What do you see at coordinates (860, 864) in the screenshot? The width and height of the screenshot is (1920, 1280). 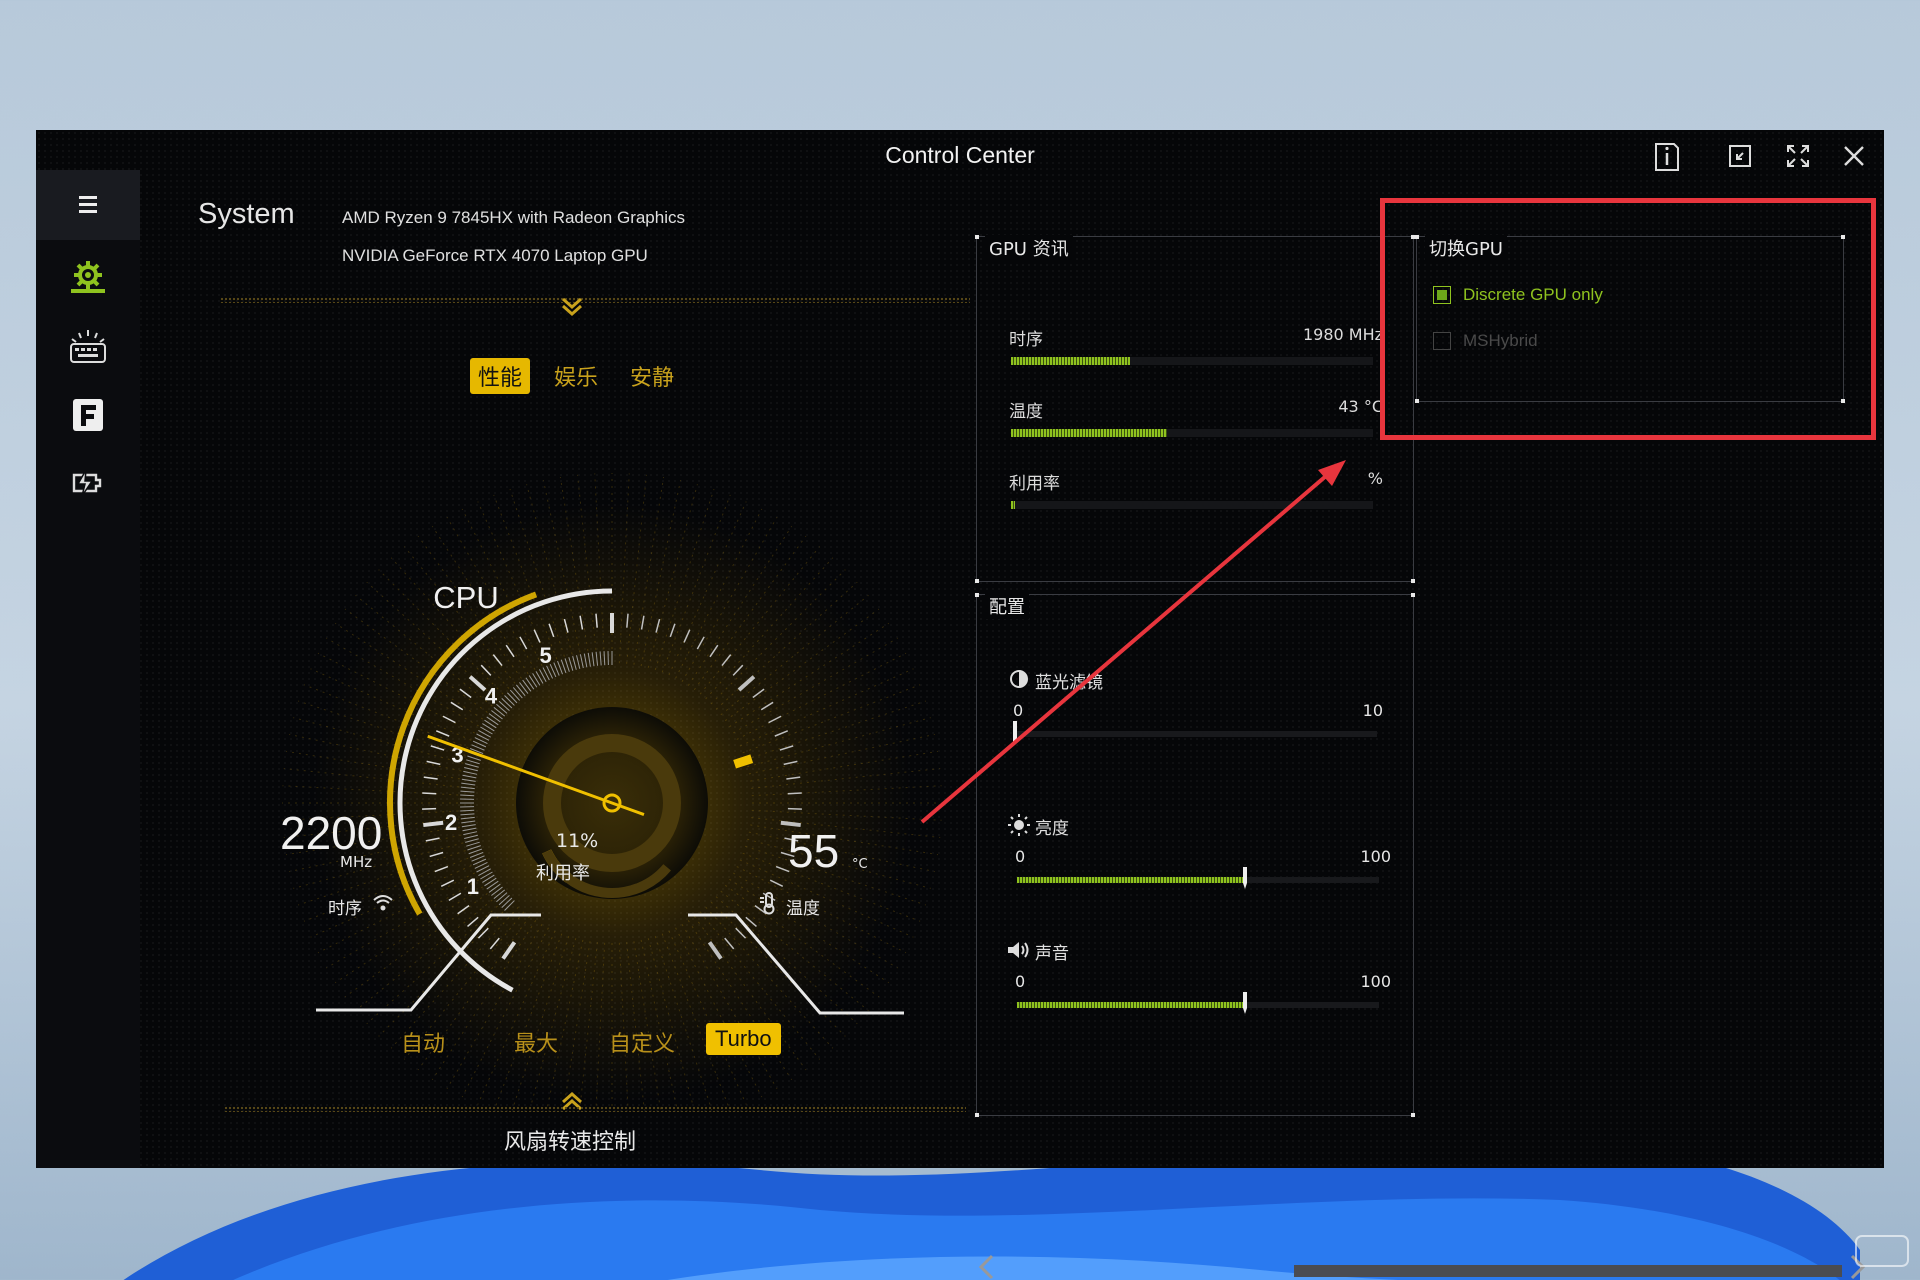 I see `cpu-temp-unit: °C` at bounding box center [860, 864].